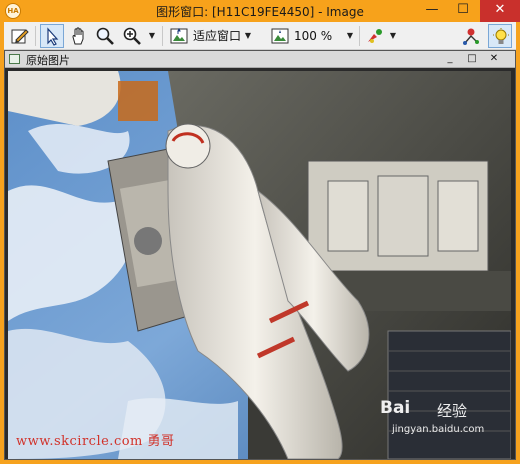  What do you see at coordinates (438, 429) in the screenshot?
I see `jingyan-url: jingyan.baidu.com` at bounding box center [438, 429].